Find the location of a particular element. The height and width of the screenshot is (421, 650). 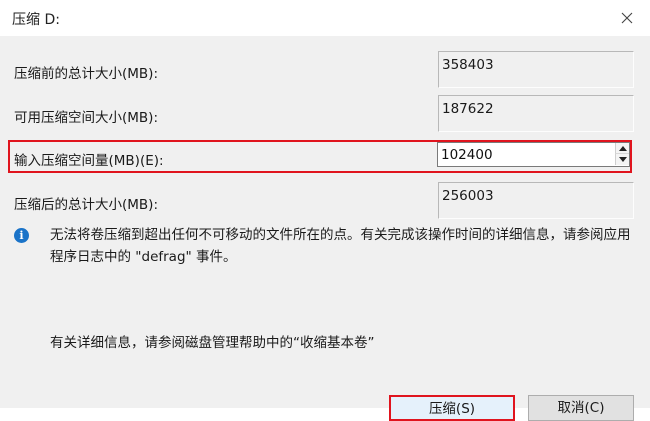

shrink-amount-label: 输入压缩空间量(MB)(E): is located at coordinates (89, 161).